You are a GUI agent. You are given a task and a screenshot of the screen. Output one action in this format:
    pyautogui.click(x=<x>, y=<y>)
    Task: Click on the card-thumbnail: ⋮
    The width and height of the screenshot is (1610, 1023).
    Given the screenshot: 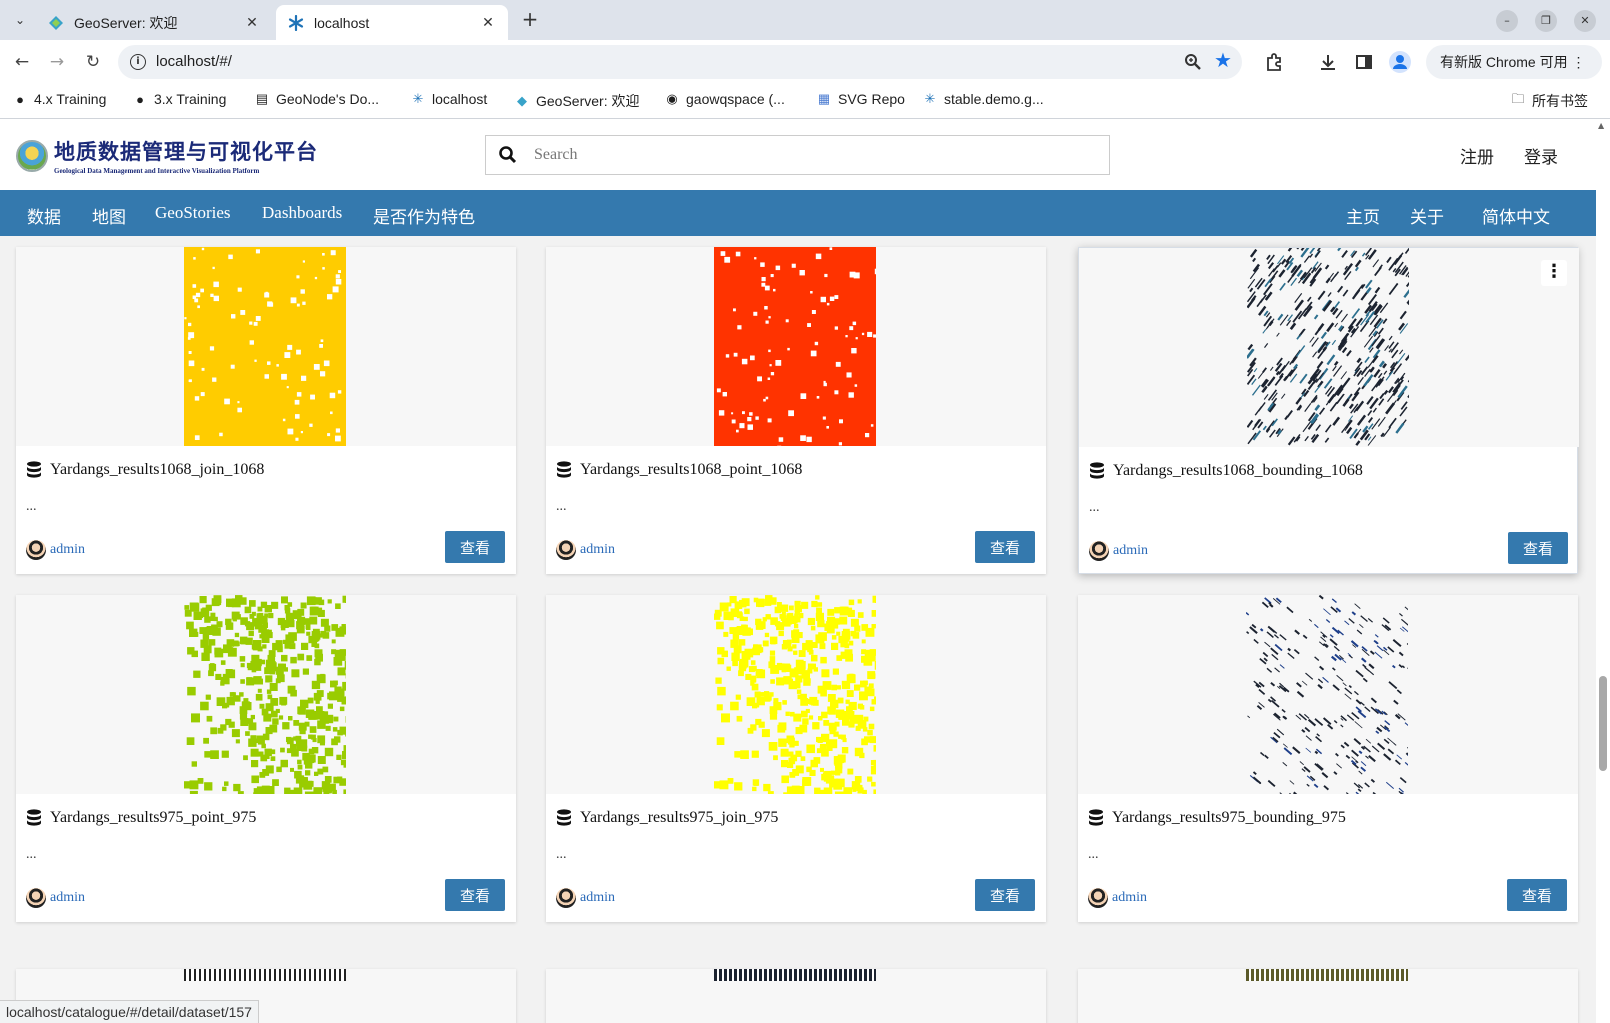 What is the action you would take?
    pyautogui.click(x=1329, y=347)
    